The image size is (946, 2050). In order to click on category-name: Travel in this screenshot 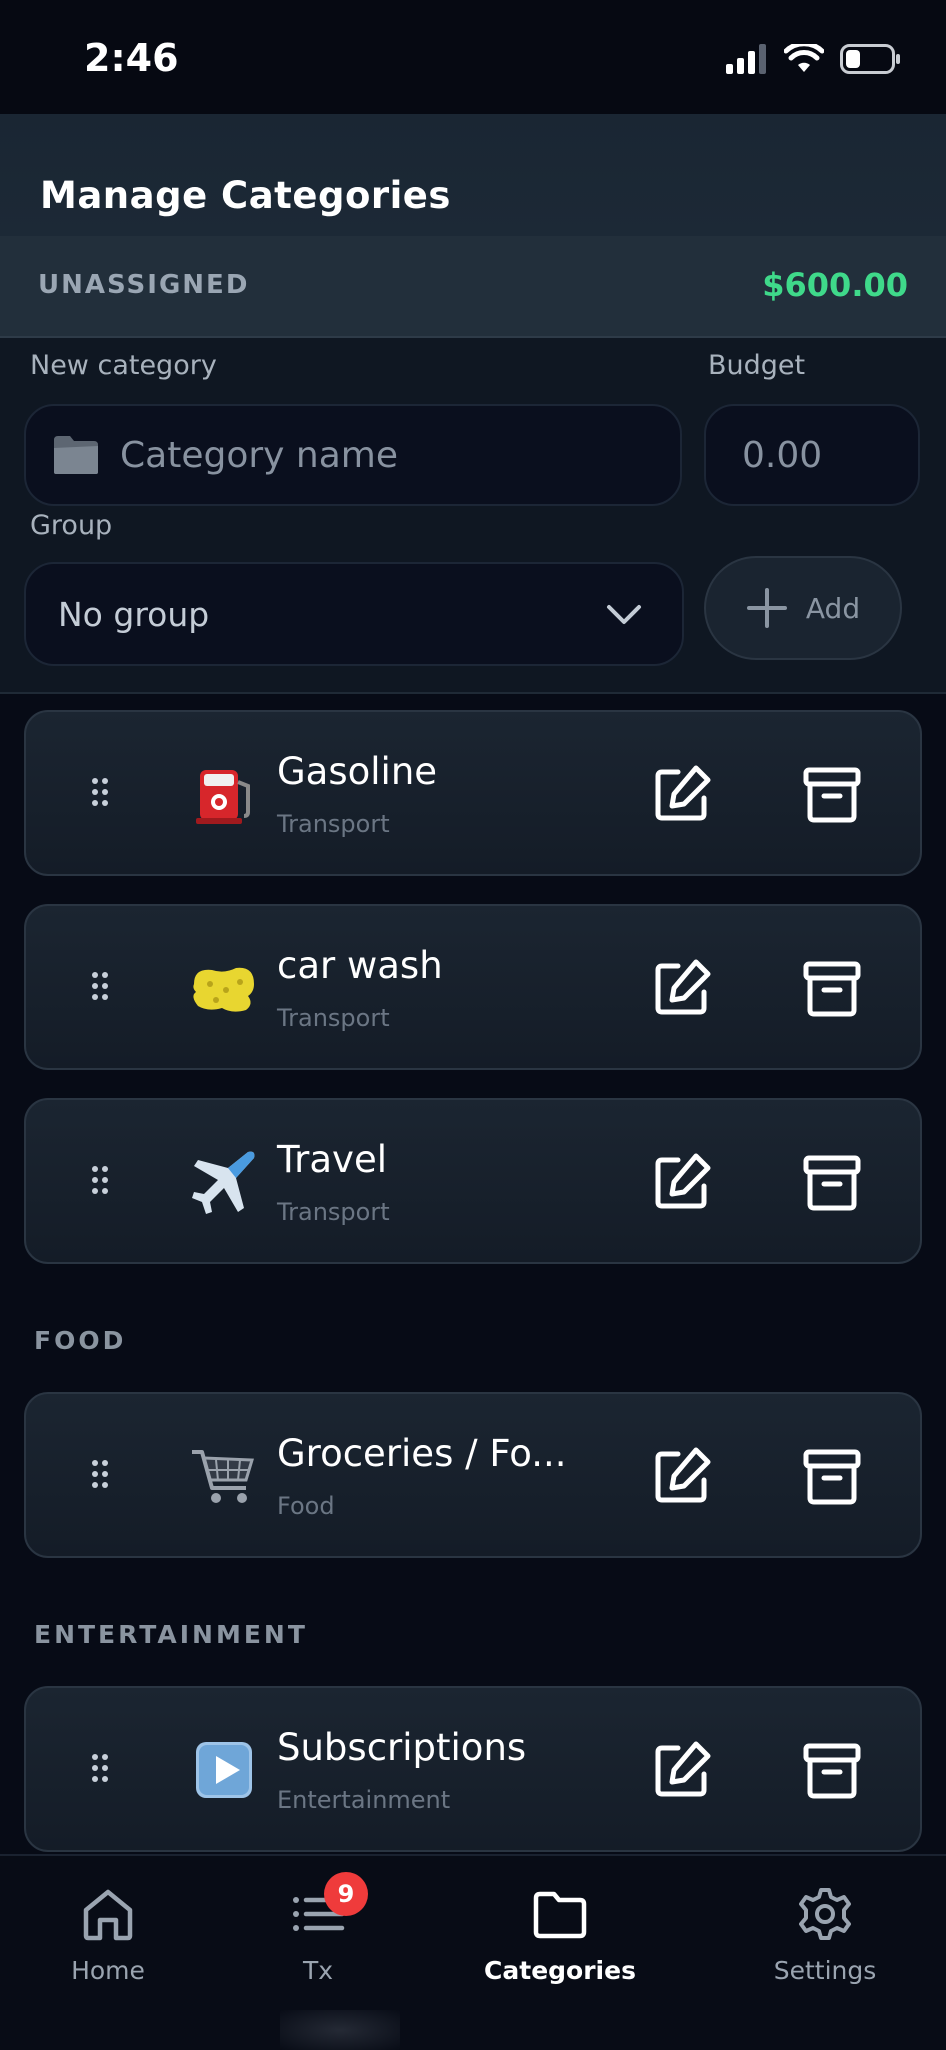, I will do `click(332, 1159)`.